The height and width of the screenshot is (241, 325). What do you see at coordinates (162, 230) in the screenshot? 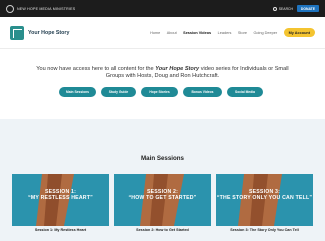
I see `session-2-label: Session 2: How to Get Started` at bounding box center [162, 230].